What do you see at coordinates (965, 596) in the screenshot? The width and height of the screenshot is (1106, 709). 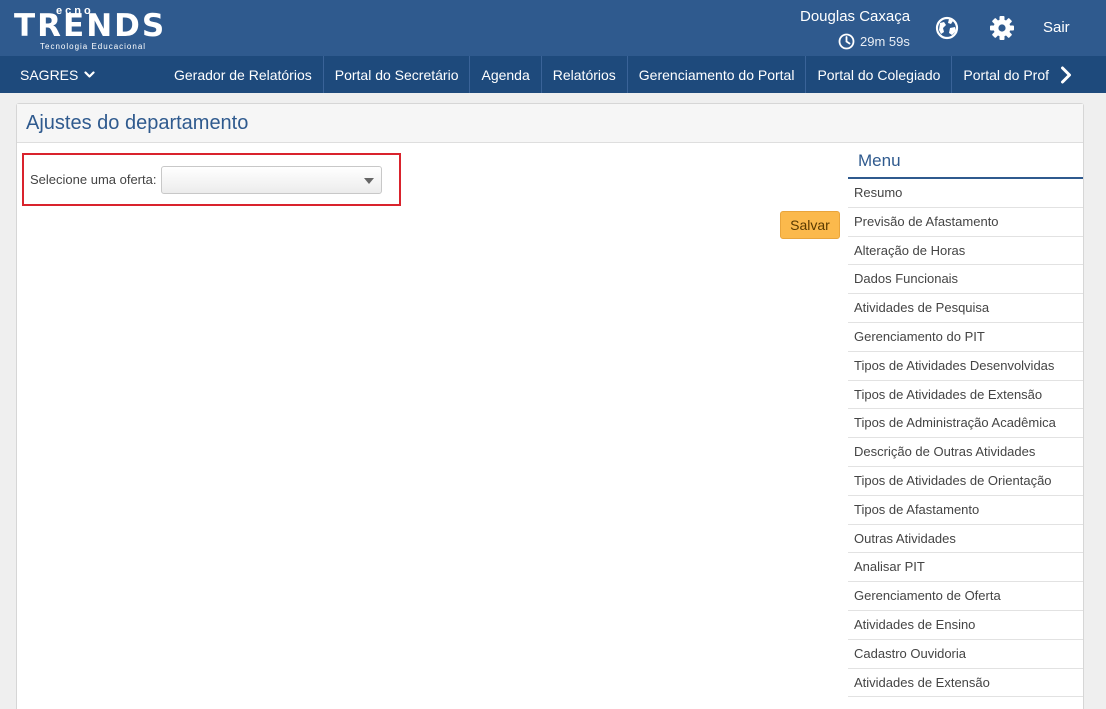 I see `menu-item-gerenciamento-oferta: Gerenciamento de Oferta` at bounding box center [965, 596].